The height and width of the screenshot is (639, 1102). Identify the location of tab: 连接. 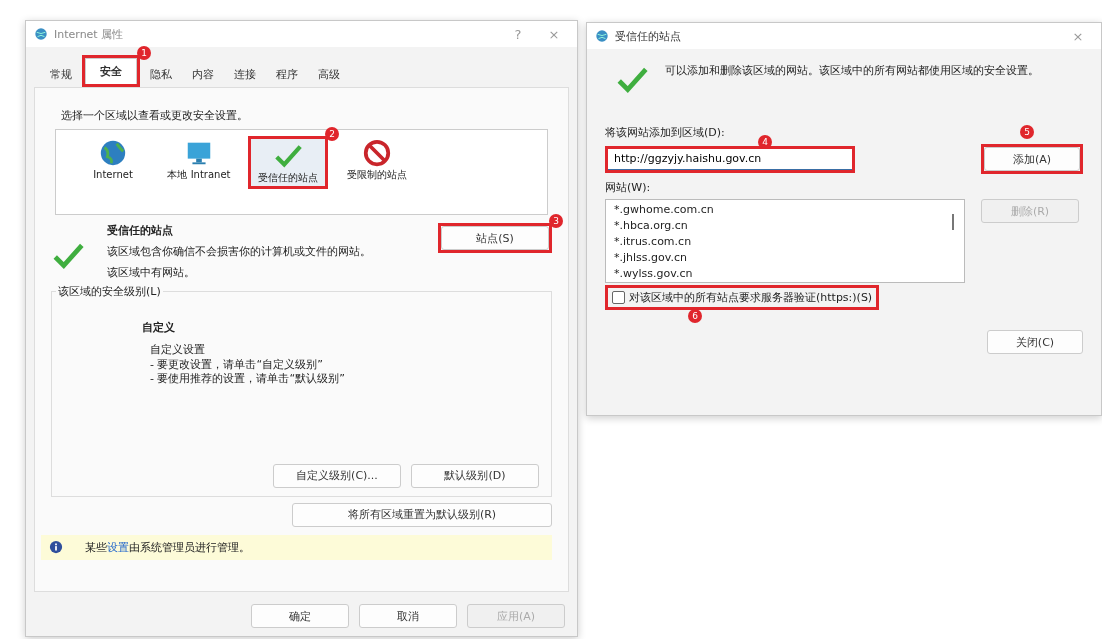
(245, 74).